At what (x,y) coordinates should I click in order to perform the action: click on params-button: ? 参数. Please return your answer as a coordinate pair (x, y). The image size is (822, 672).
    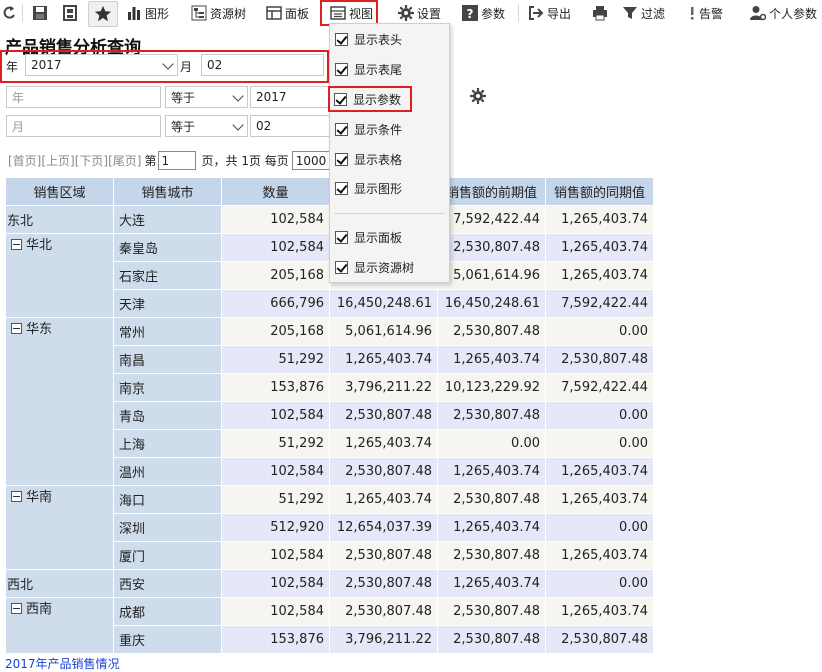
    Looking at the image, I should click on (483, 13).